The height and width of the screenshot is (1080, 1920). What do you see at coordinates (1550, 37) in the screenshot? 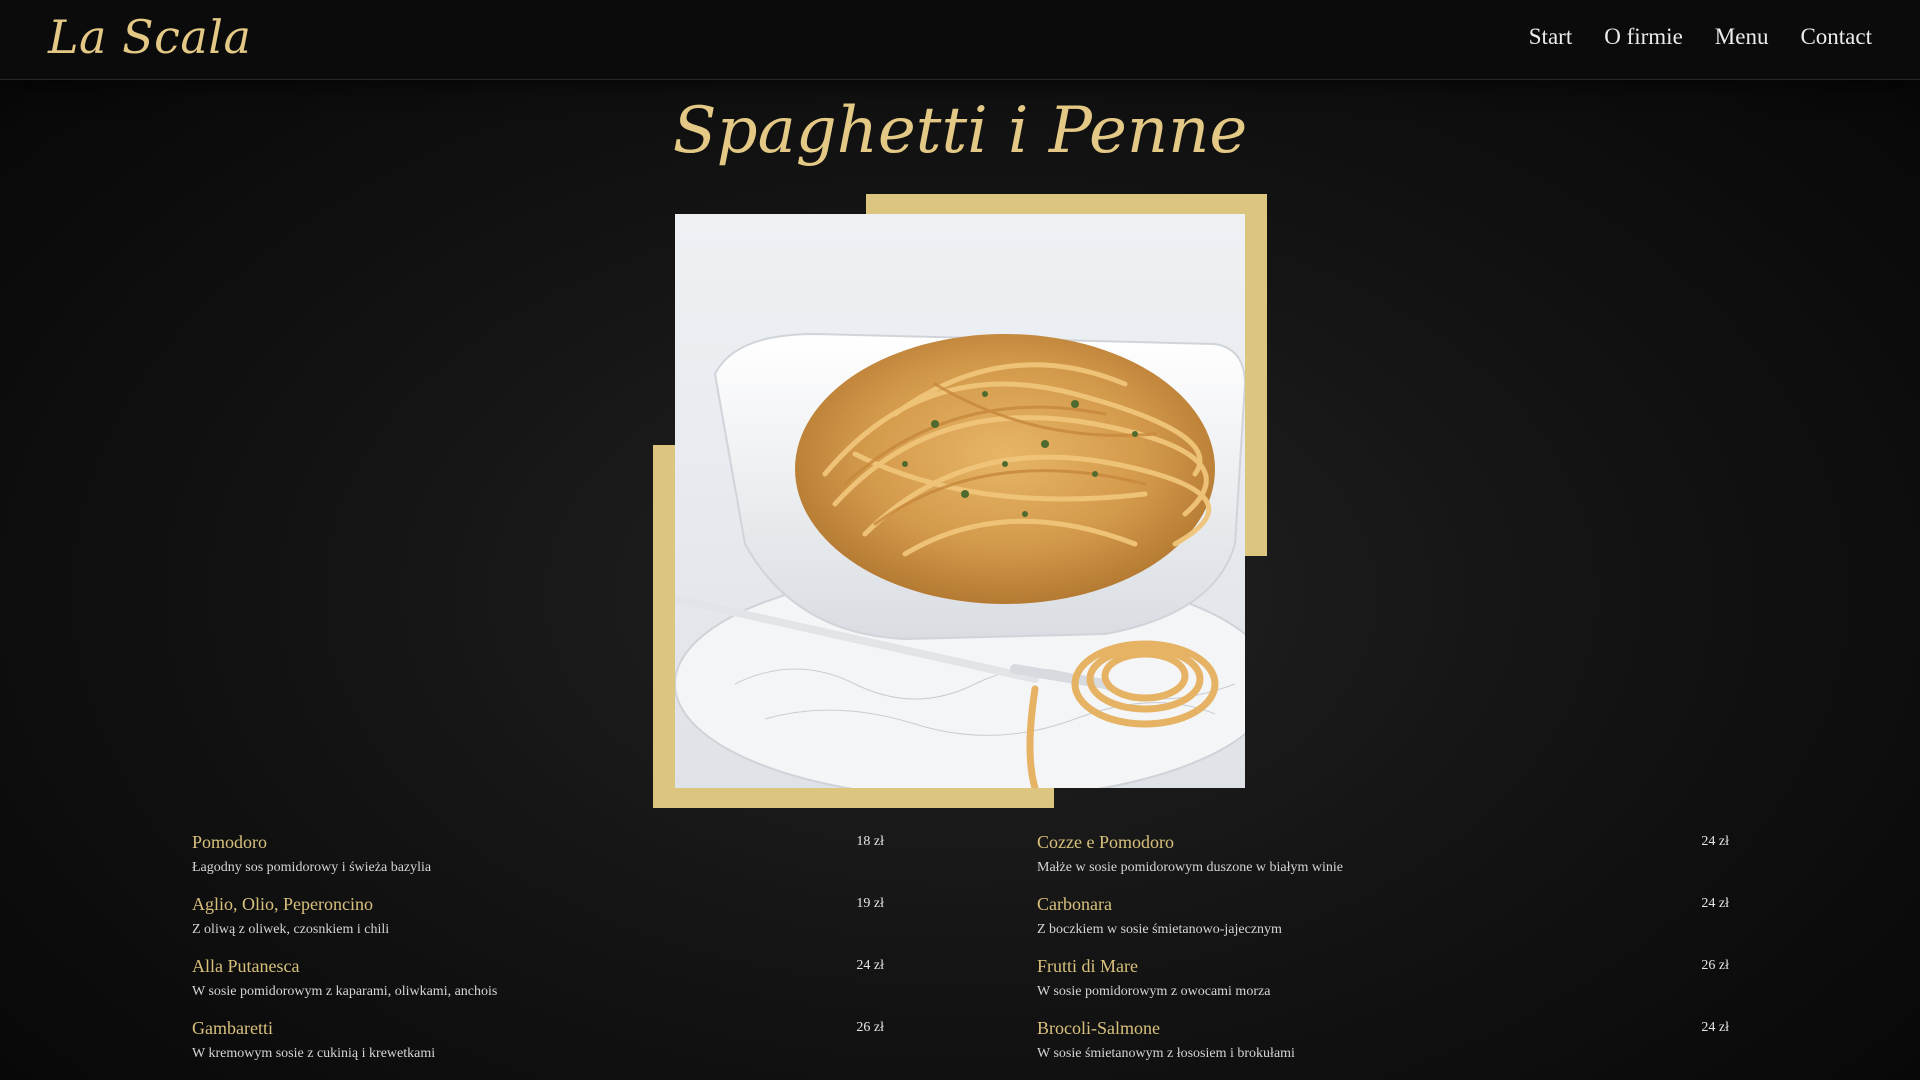
I see `nav-item-start: Start` at bounding box center [1550, 37].